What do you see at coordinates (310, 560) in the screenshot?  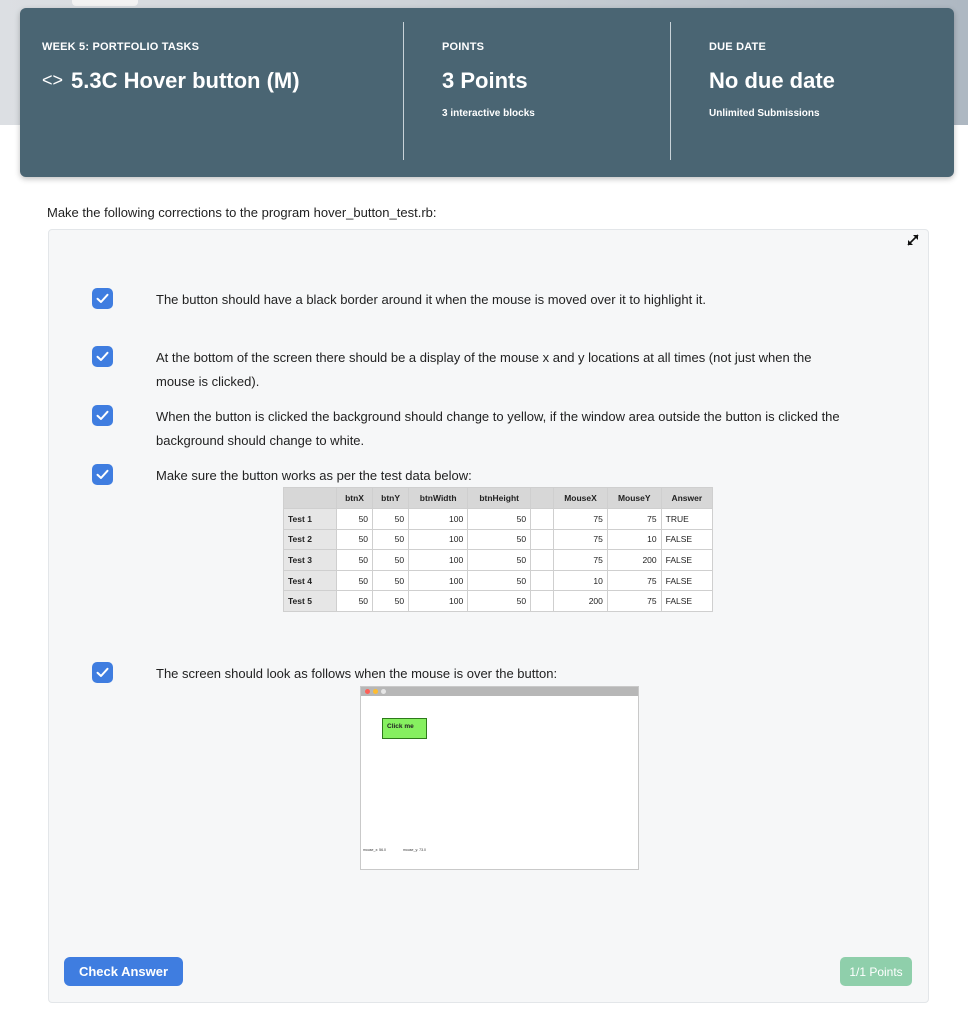 I see `table-row-label: Test 3` at bounding box center [310, 560].